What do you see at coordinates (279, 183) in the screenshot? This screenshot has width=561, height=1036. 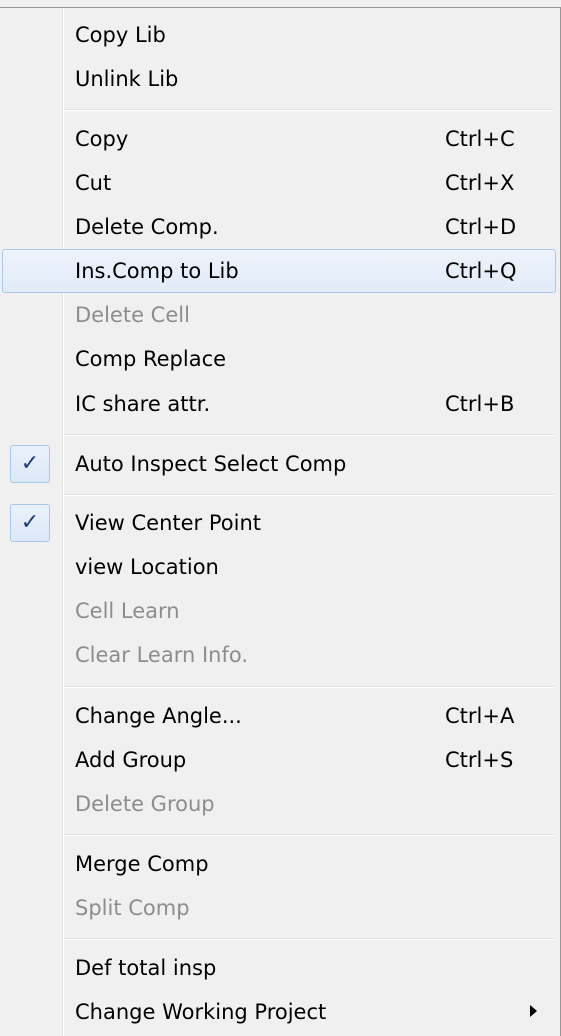 I see `menu-item-cut: Cut Ctrl+X` at bounding box center [279, 183].